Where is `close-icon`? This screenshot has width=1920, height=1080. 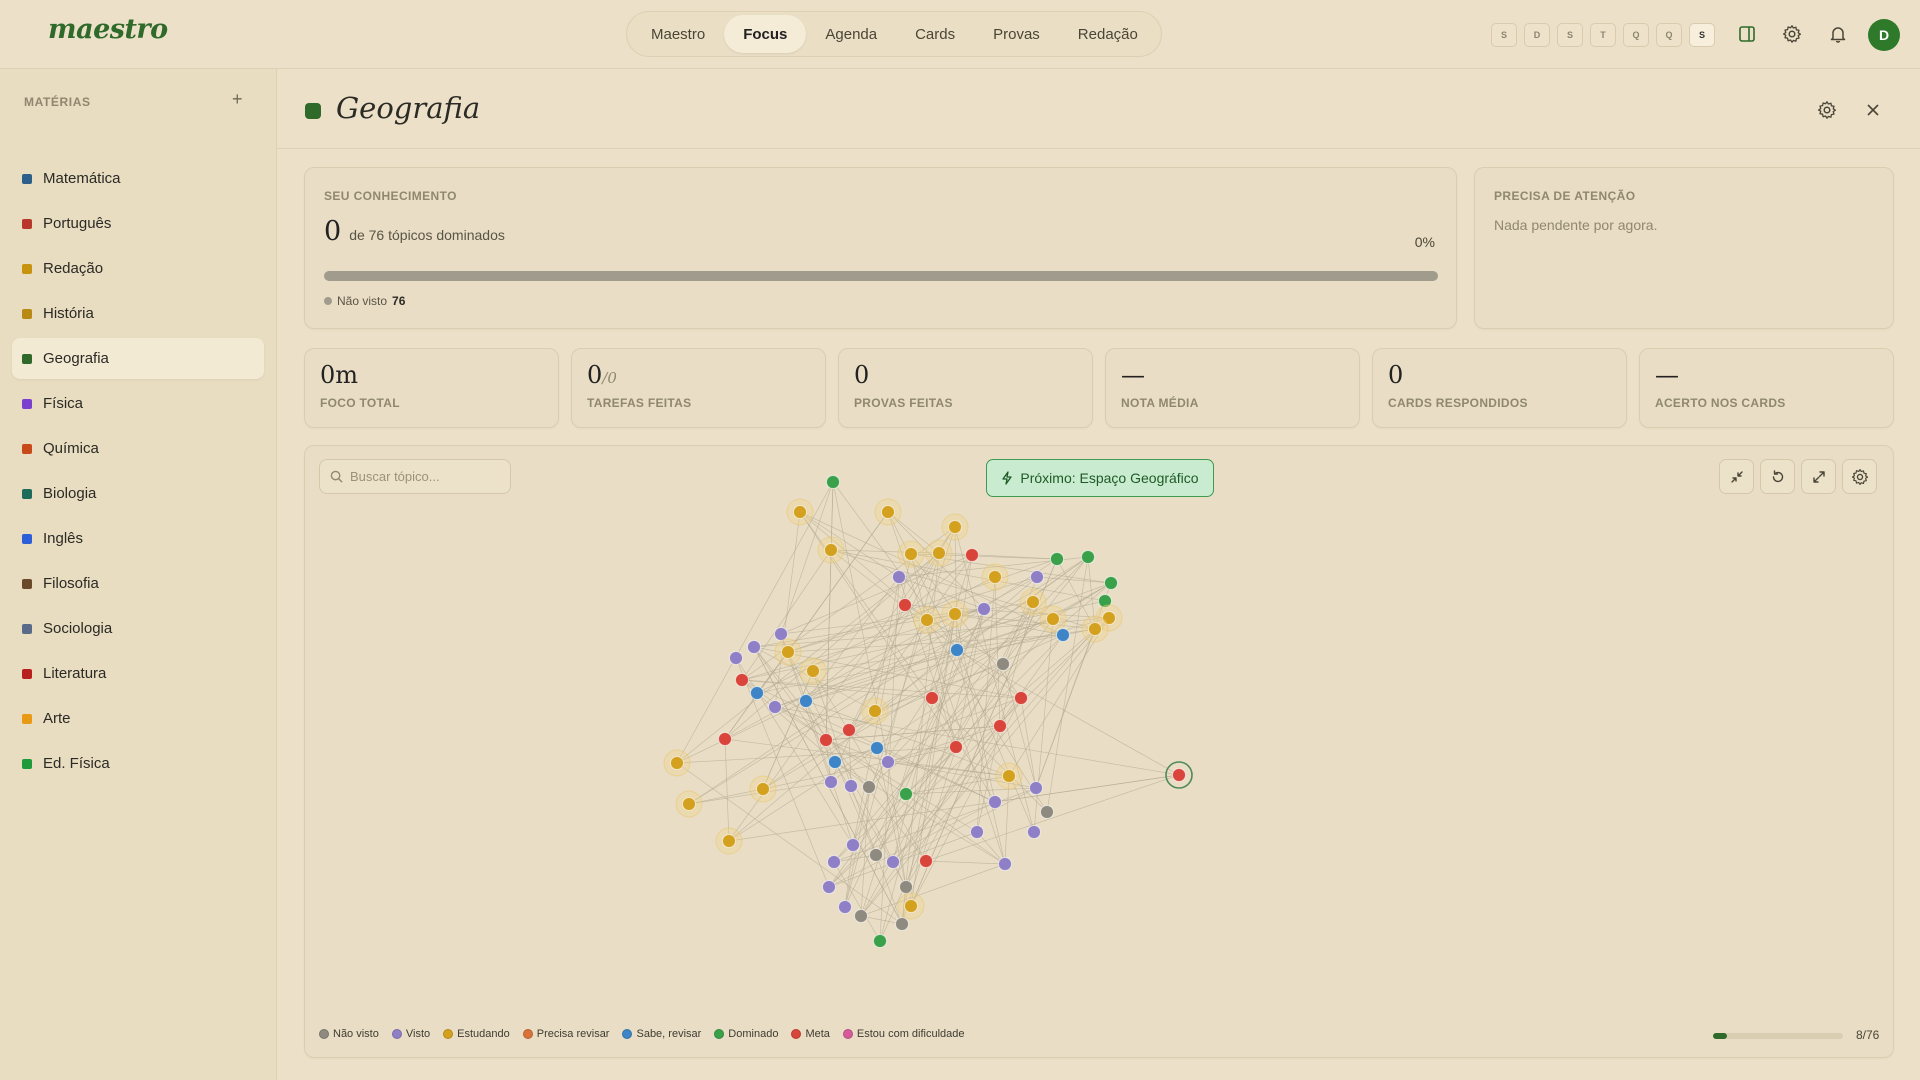 close-icon is located at coordinates (1873, 110).